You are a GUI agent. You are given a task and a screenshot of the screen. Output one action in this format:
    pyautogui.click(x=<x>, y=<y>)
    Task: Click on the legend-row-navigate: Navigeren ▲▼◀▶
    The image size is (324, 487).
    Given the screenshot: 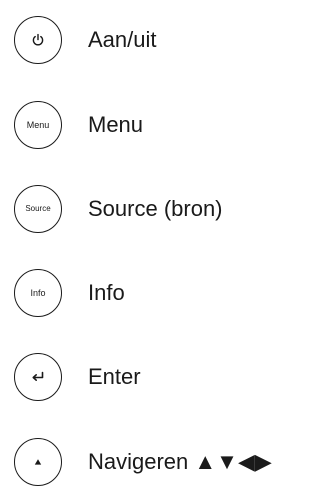 What is the action you would take?
    pyautogui.click(x=143, y=462)
    